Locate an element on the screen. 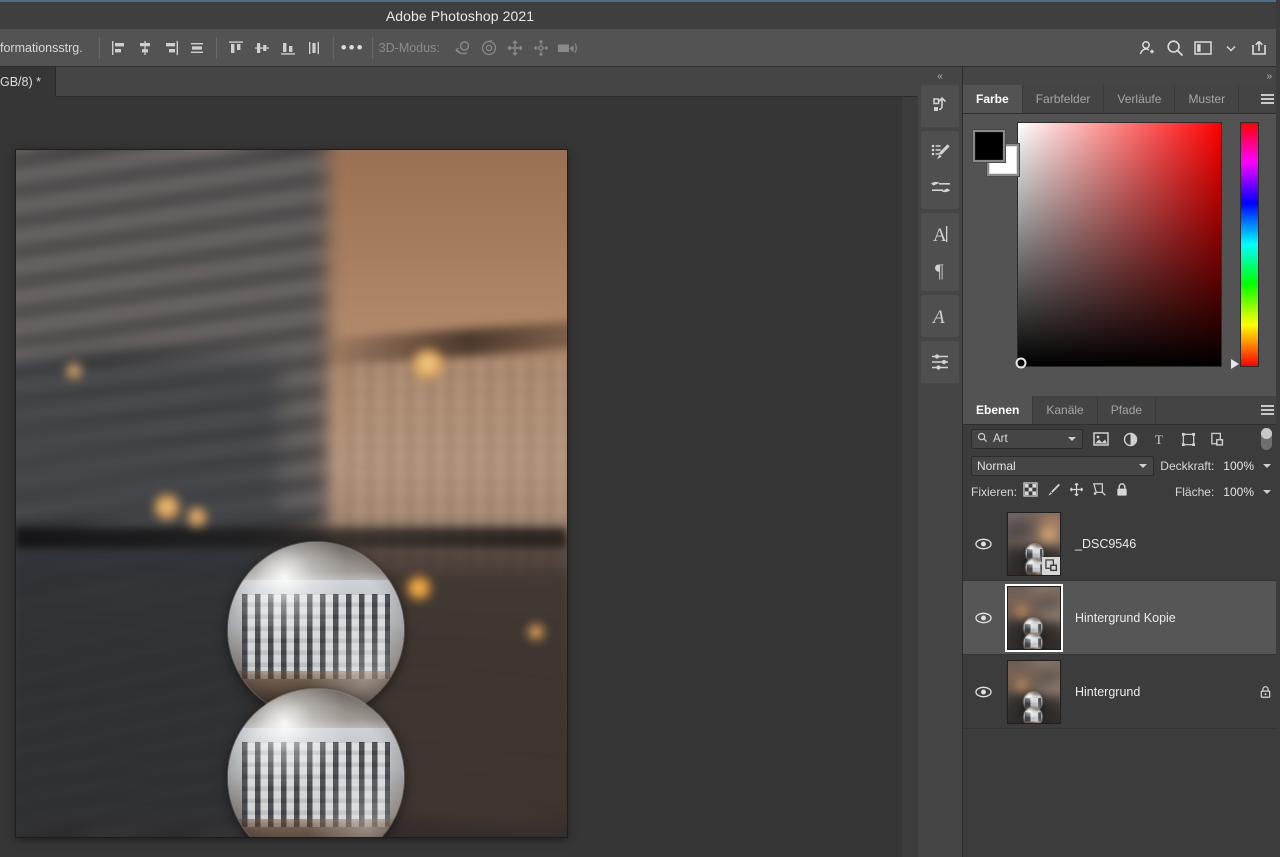  align-right-edges-icon is located at coordinates (171, 48).